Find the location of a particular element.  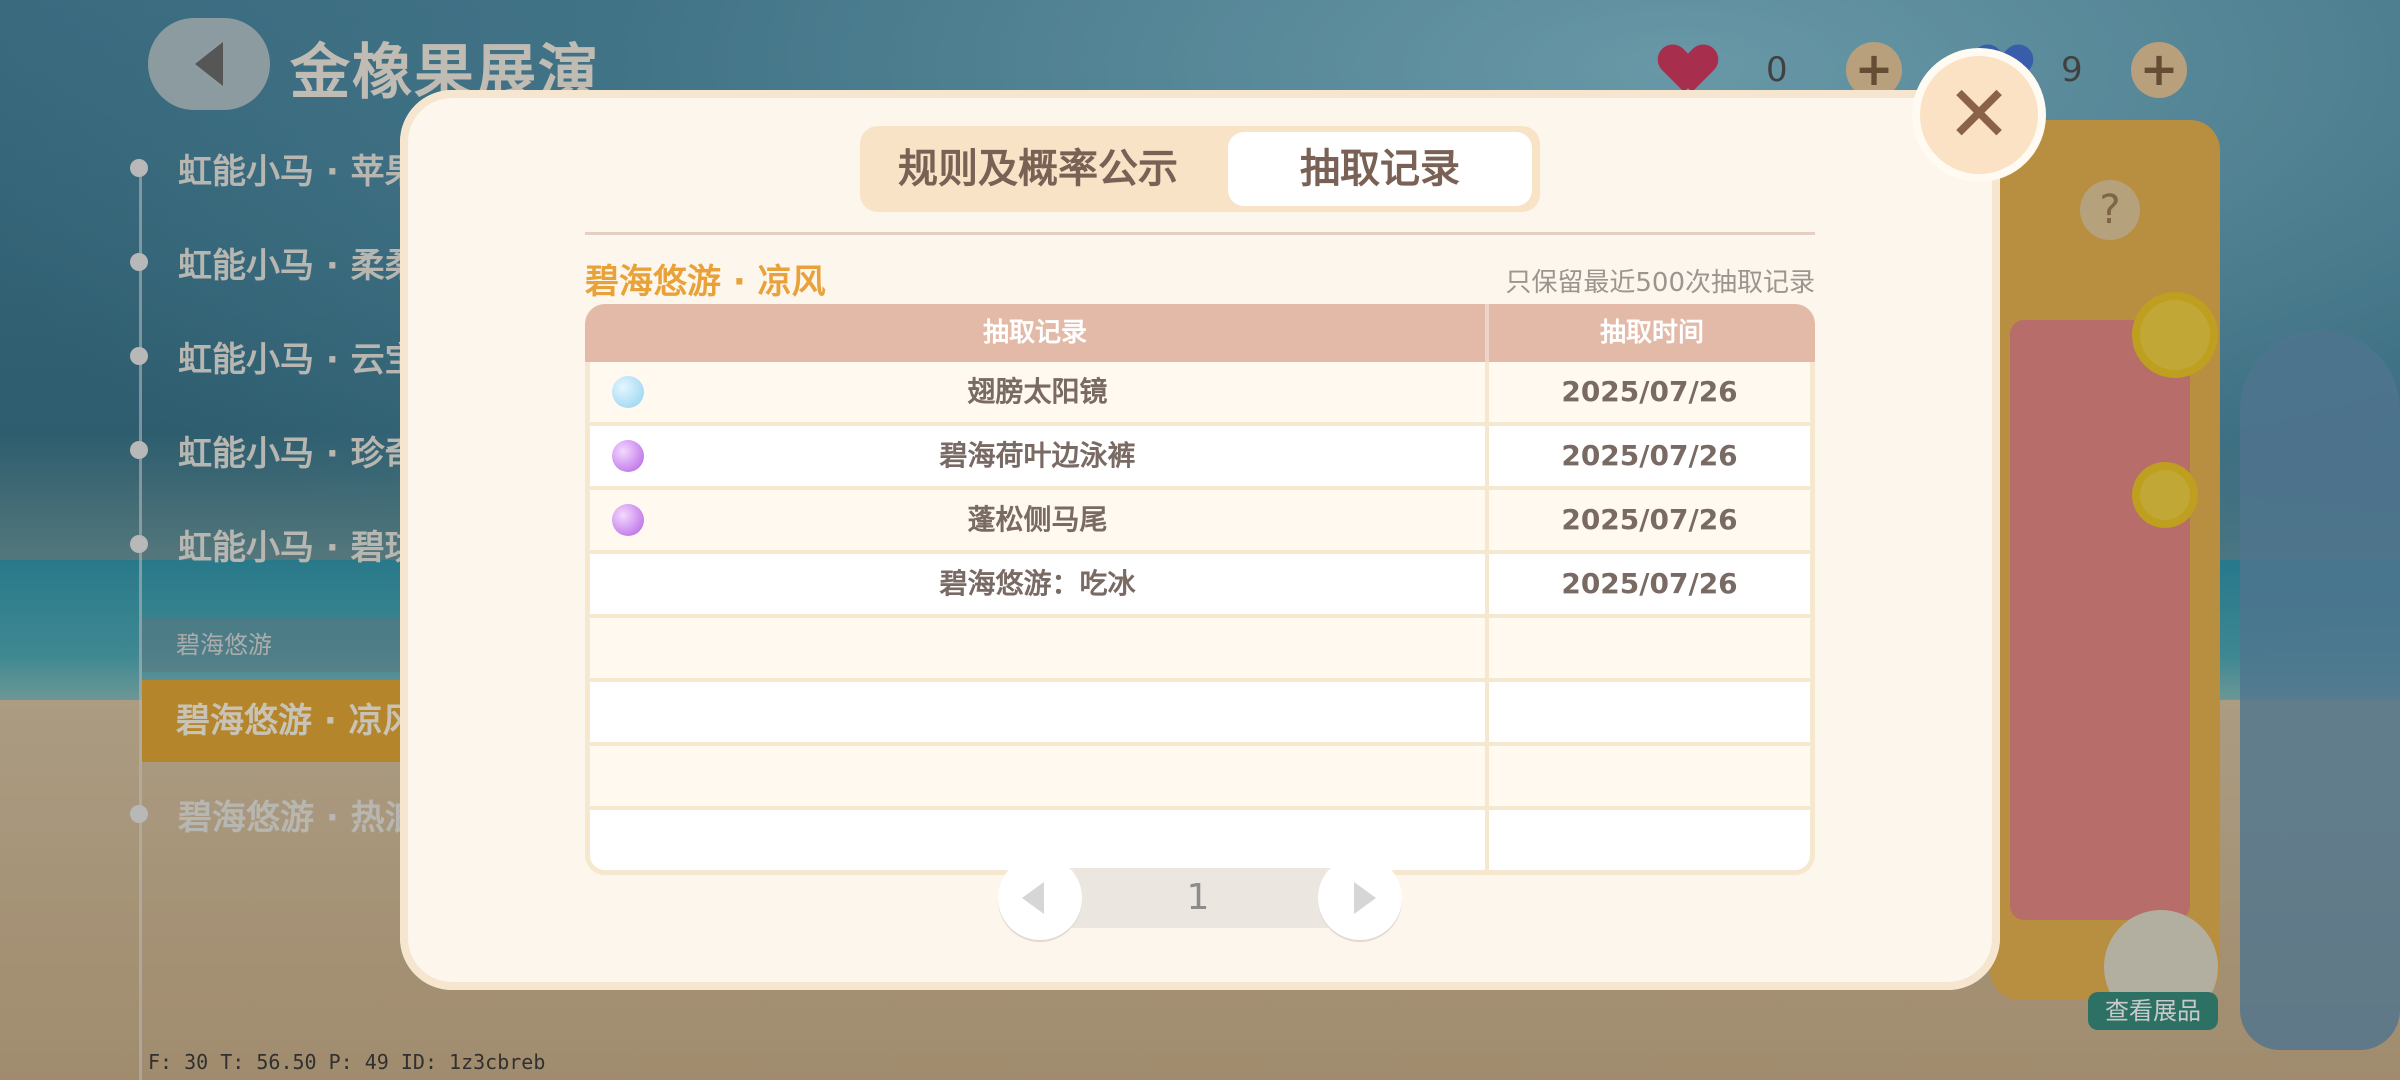

page-number: 1 is located at coordinates (1198, 897).